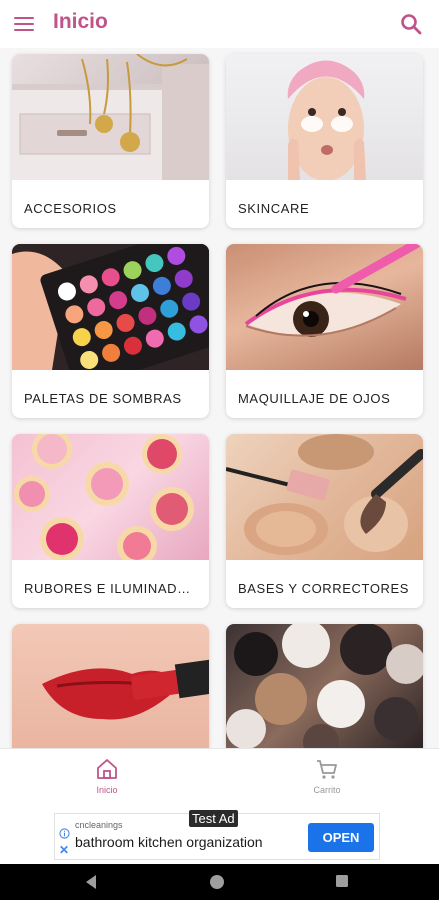 This screenshot has height=900, width=439. I want to click on category-card-maquillaje-ojos: MAQUILLAJE DE OJOS, so click(324, 331).